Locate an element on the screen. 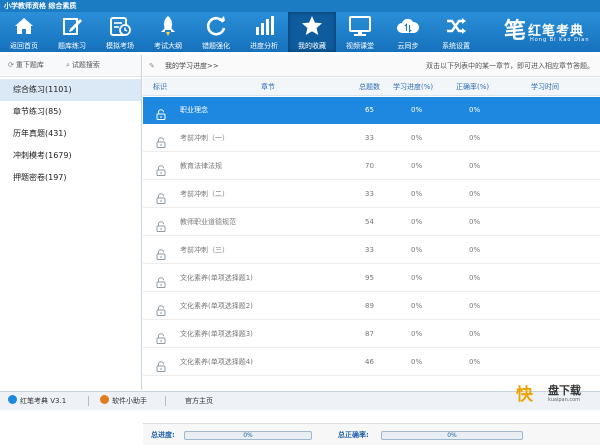  toolbar-button-1: 返回首页 is located at coordinates (24, 32).